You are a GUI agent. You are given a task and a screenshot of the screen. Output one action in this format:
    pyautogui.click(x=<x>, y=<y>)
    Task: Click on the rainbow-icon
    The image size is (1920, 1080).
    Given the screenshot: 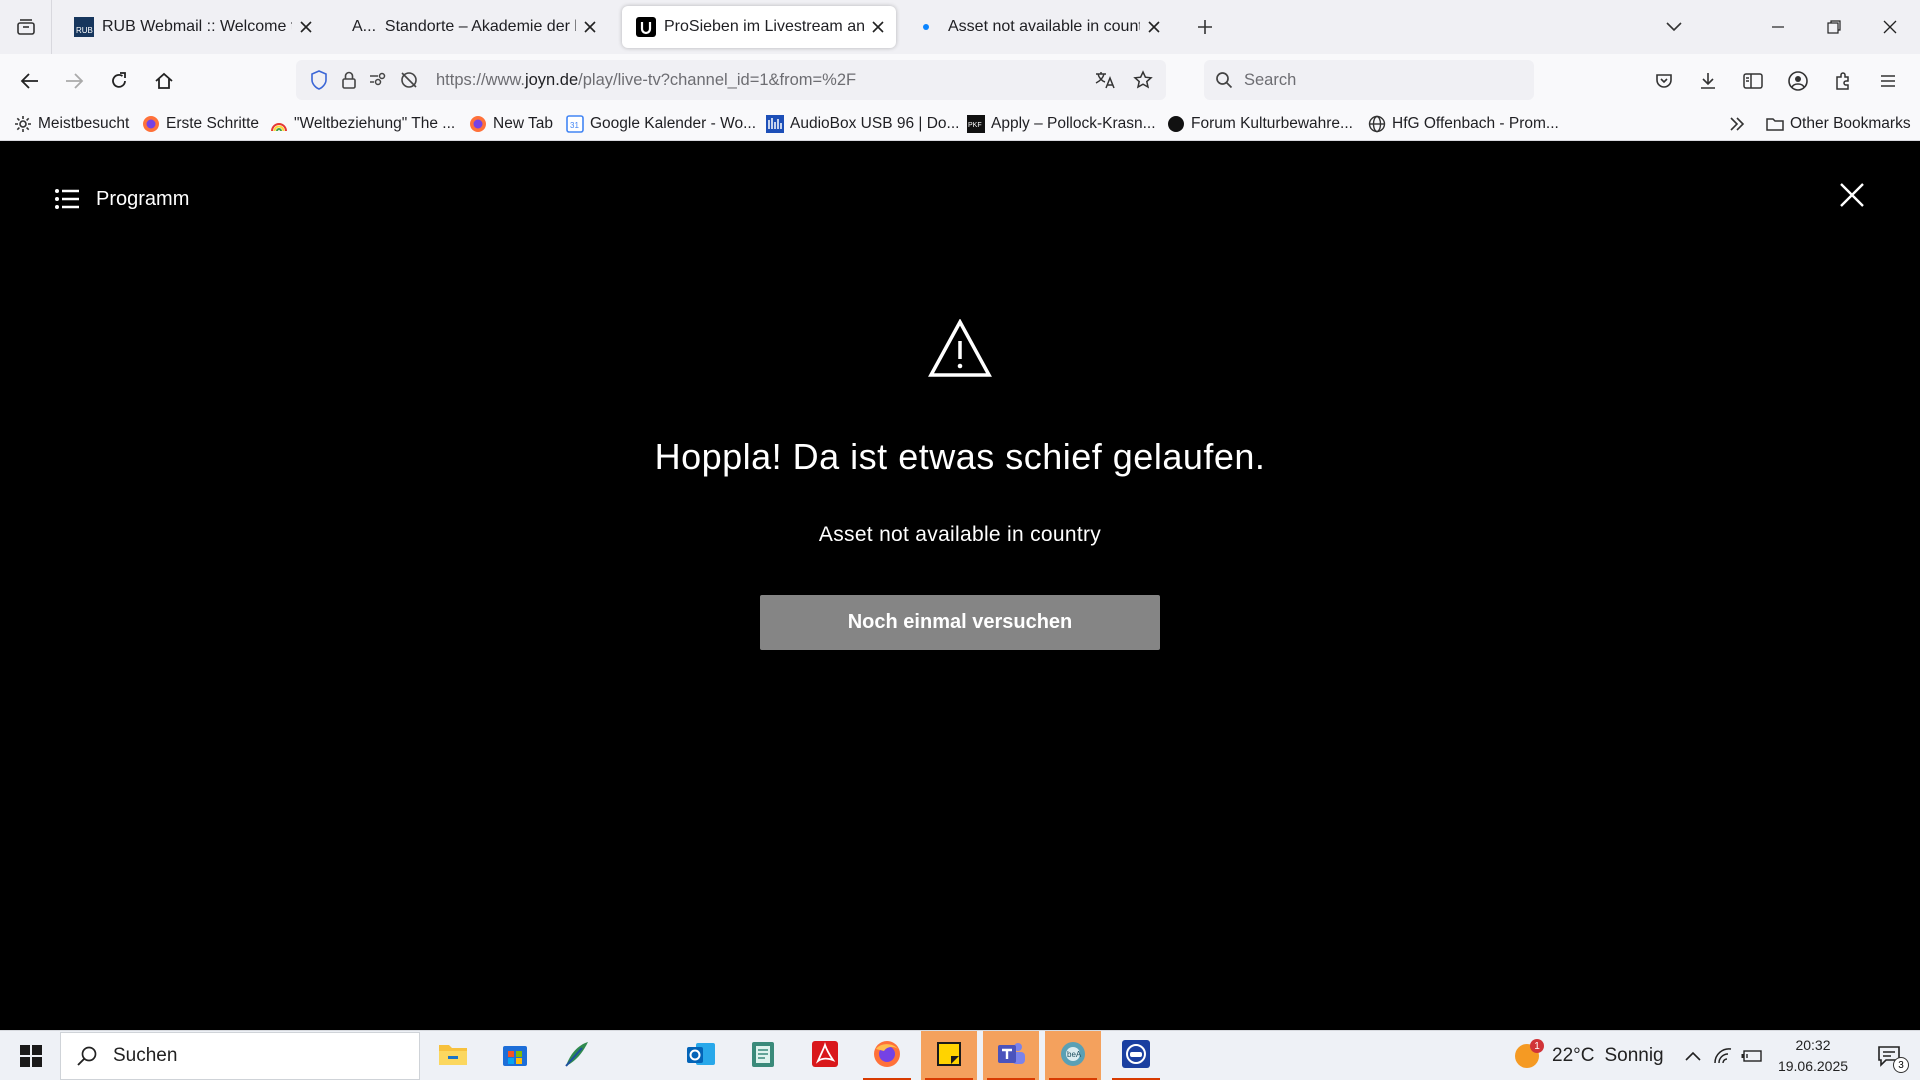 What is the action you would take?
    pyautogui.click(x=279, y=124)
    